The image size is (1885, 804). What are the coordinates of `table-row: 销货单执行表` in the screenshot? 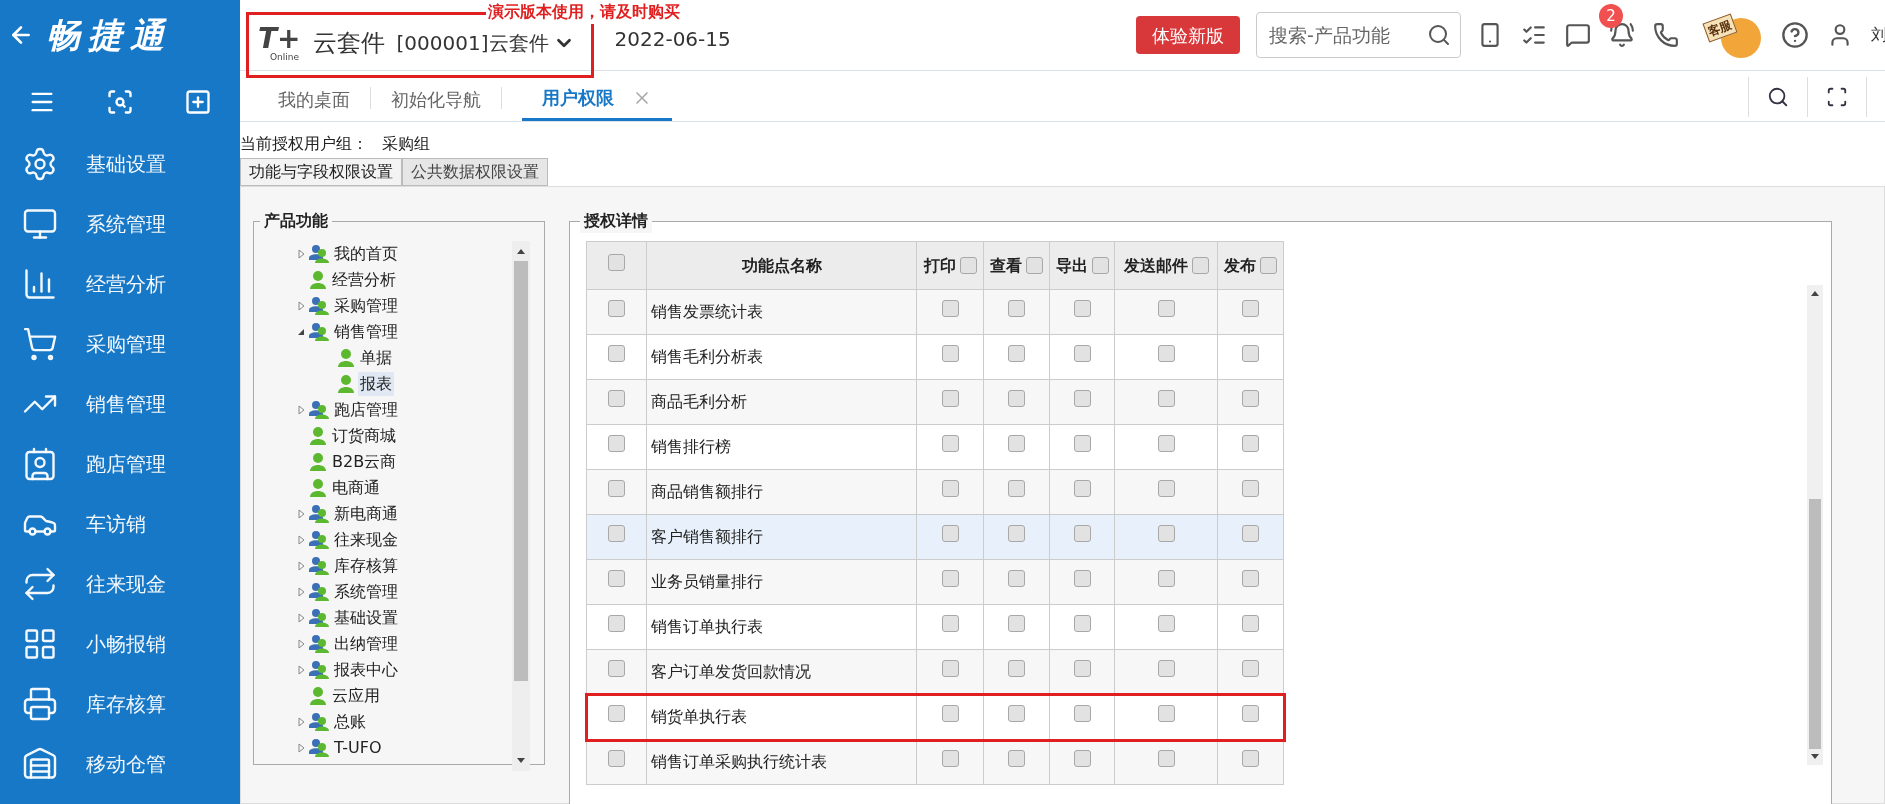 It's located at (935, 717).